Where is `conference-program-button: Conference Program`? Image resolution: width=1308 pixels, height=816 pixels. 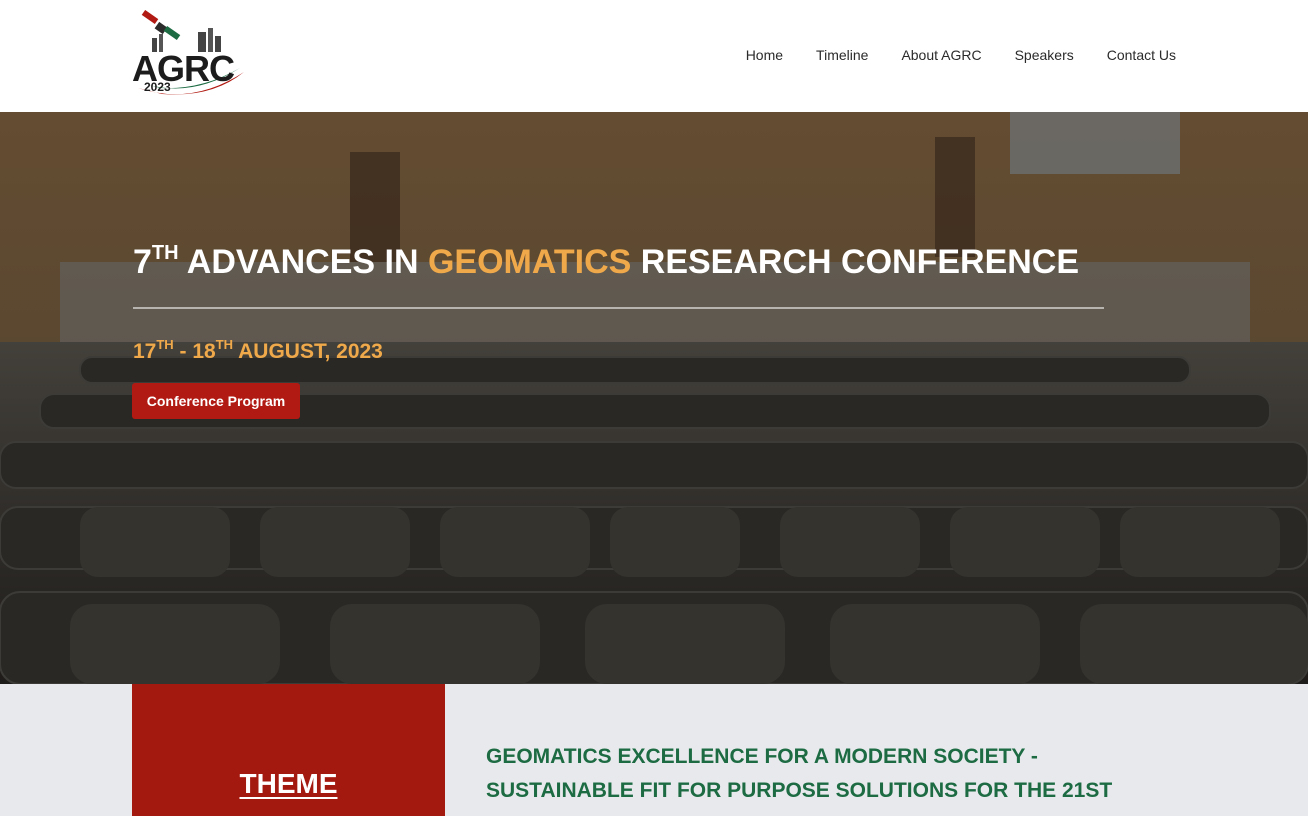
conference-program-button: Conference Program is located at coordinates (216, 401).